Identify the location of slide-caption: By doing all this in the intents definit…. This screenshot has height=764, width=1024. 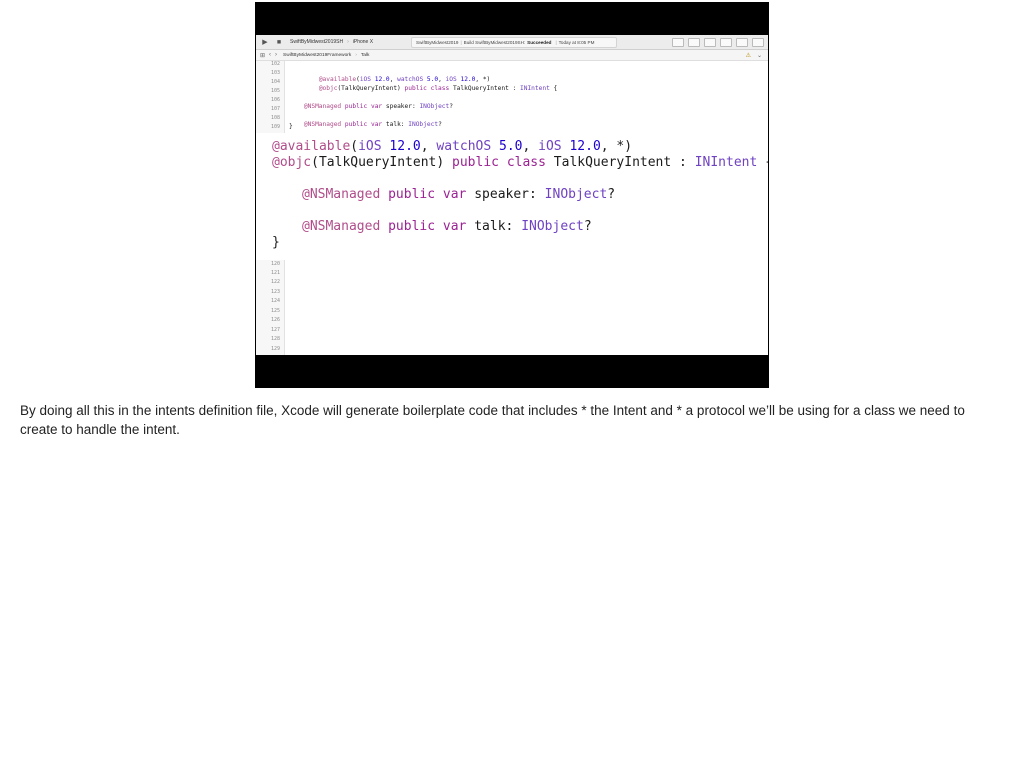
(492, 420).